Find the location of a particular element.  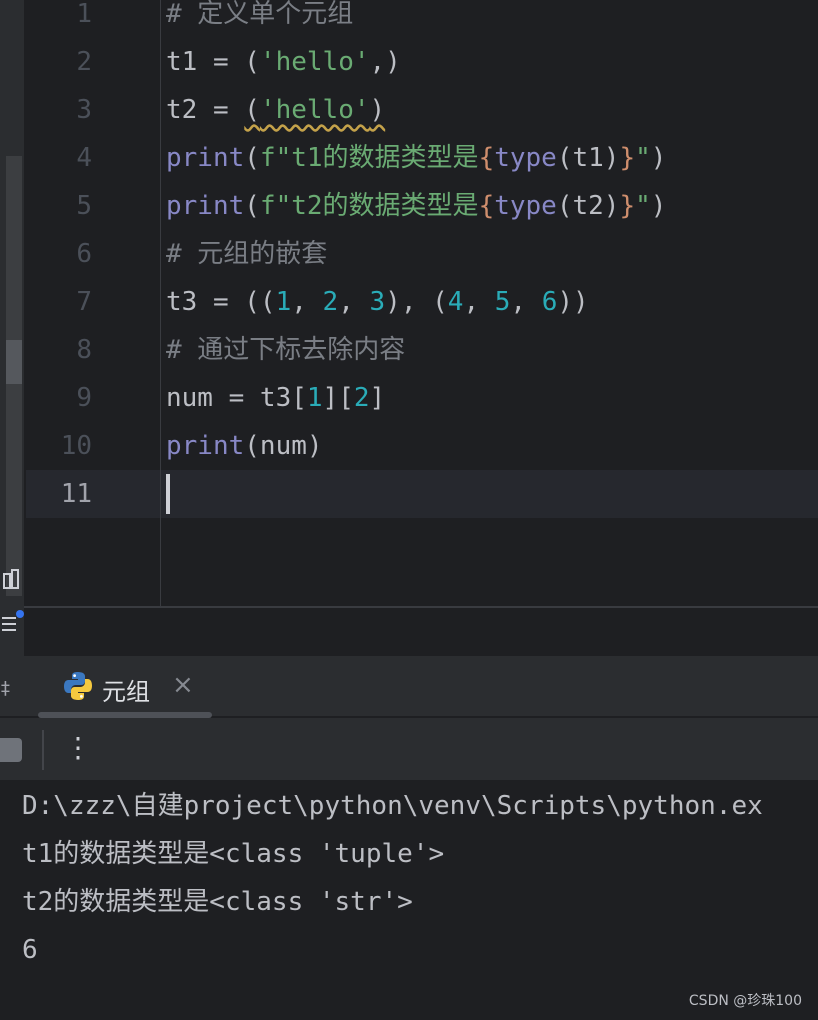

run-tab-bar: ‡ 元组 × is located at coordinates (409, 686).